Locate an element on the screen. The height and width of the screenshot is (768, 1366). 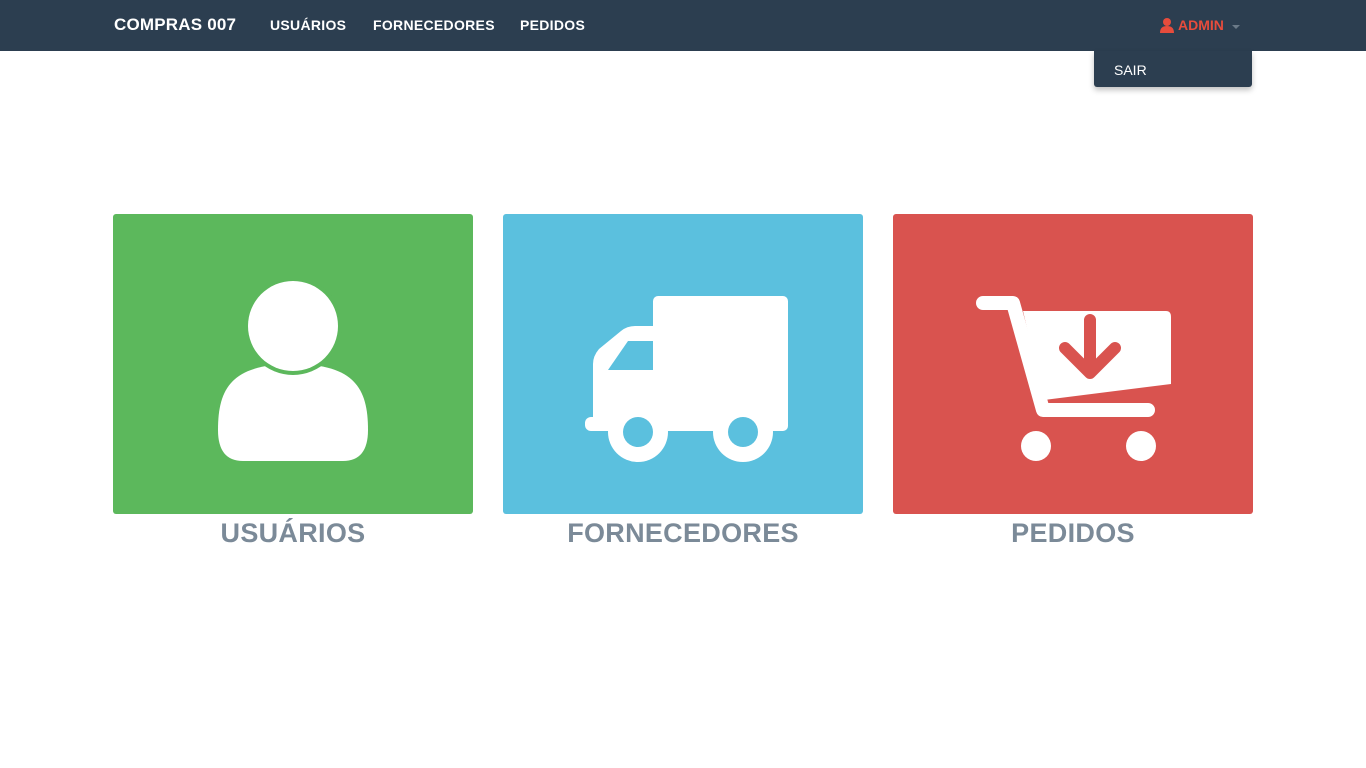
nav-link-fornecedores: FORNECEDORES is located at coordinates (434, 25).